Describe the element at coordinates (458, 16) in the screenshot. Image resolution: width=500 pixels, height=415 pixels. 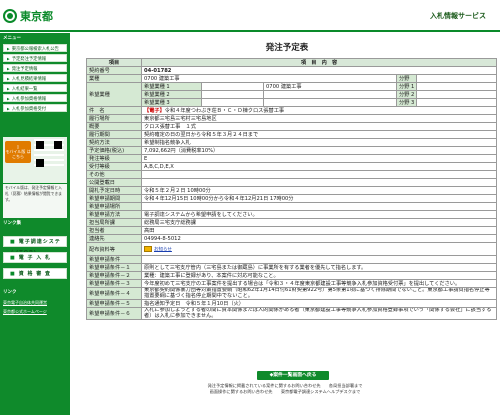
I see `service-title: 入札情報サービス` at that location.